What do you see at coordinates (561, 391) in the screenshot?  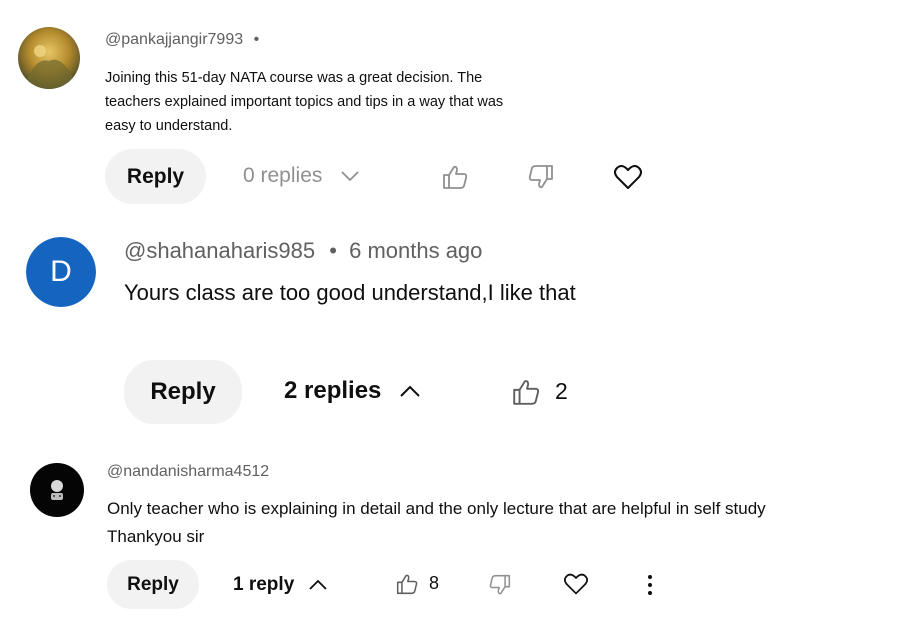 I see `like-count: 2` at bounding box center [561, 391].